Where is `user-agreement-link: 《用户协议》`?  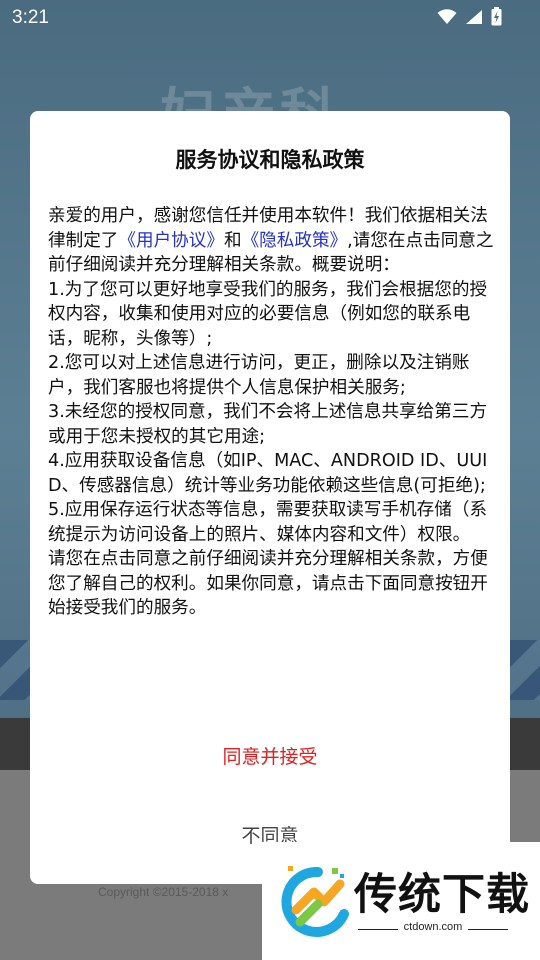 user-agreement-link: 《用户协议》 is located at coordinates (171, 241).